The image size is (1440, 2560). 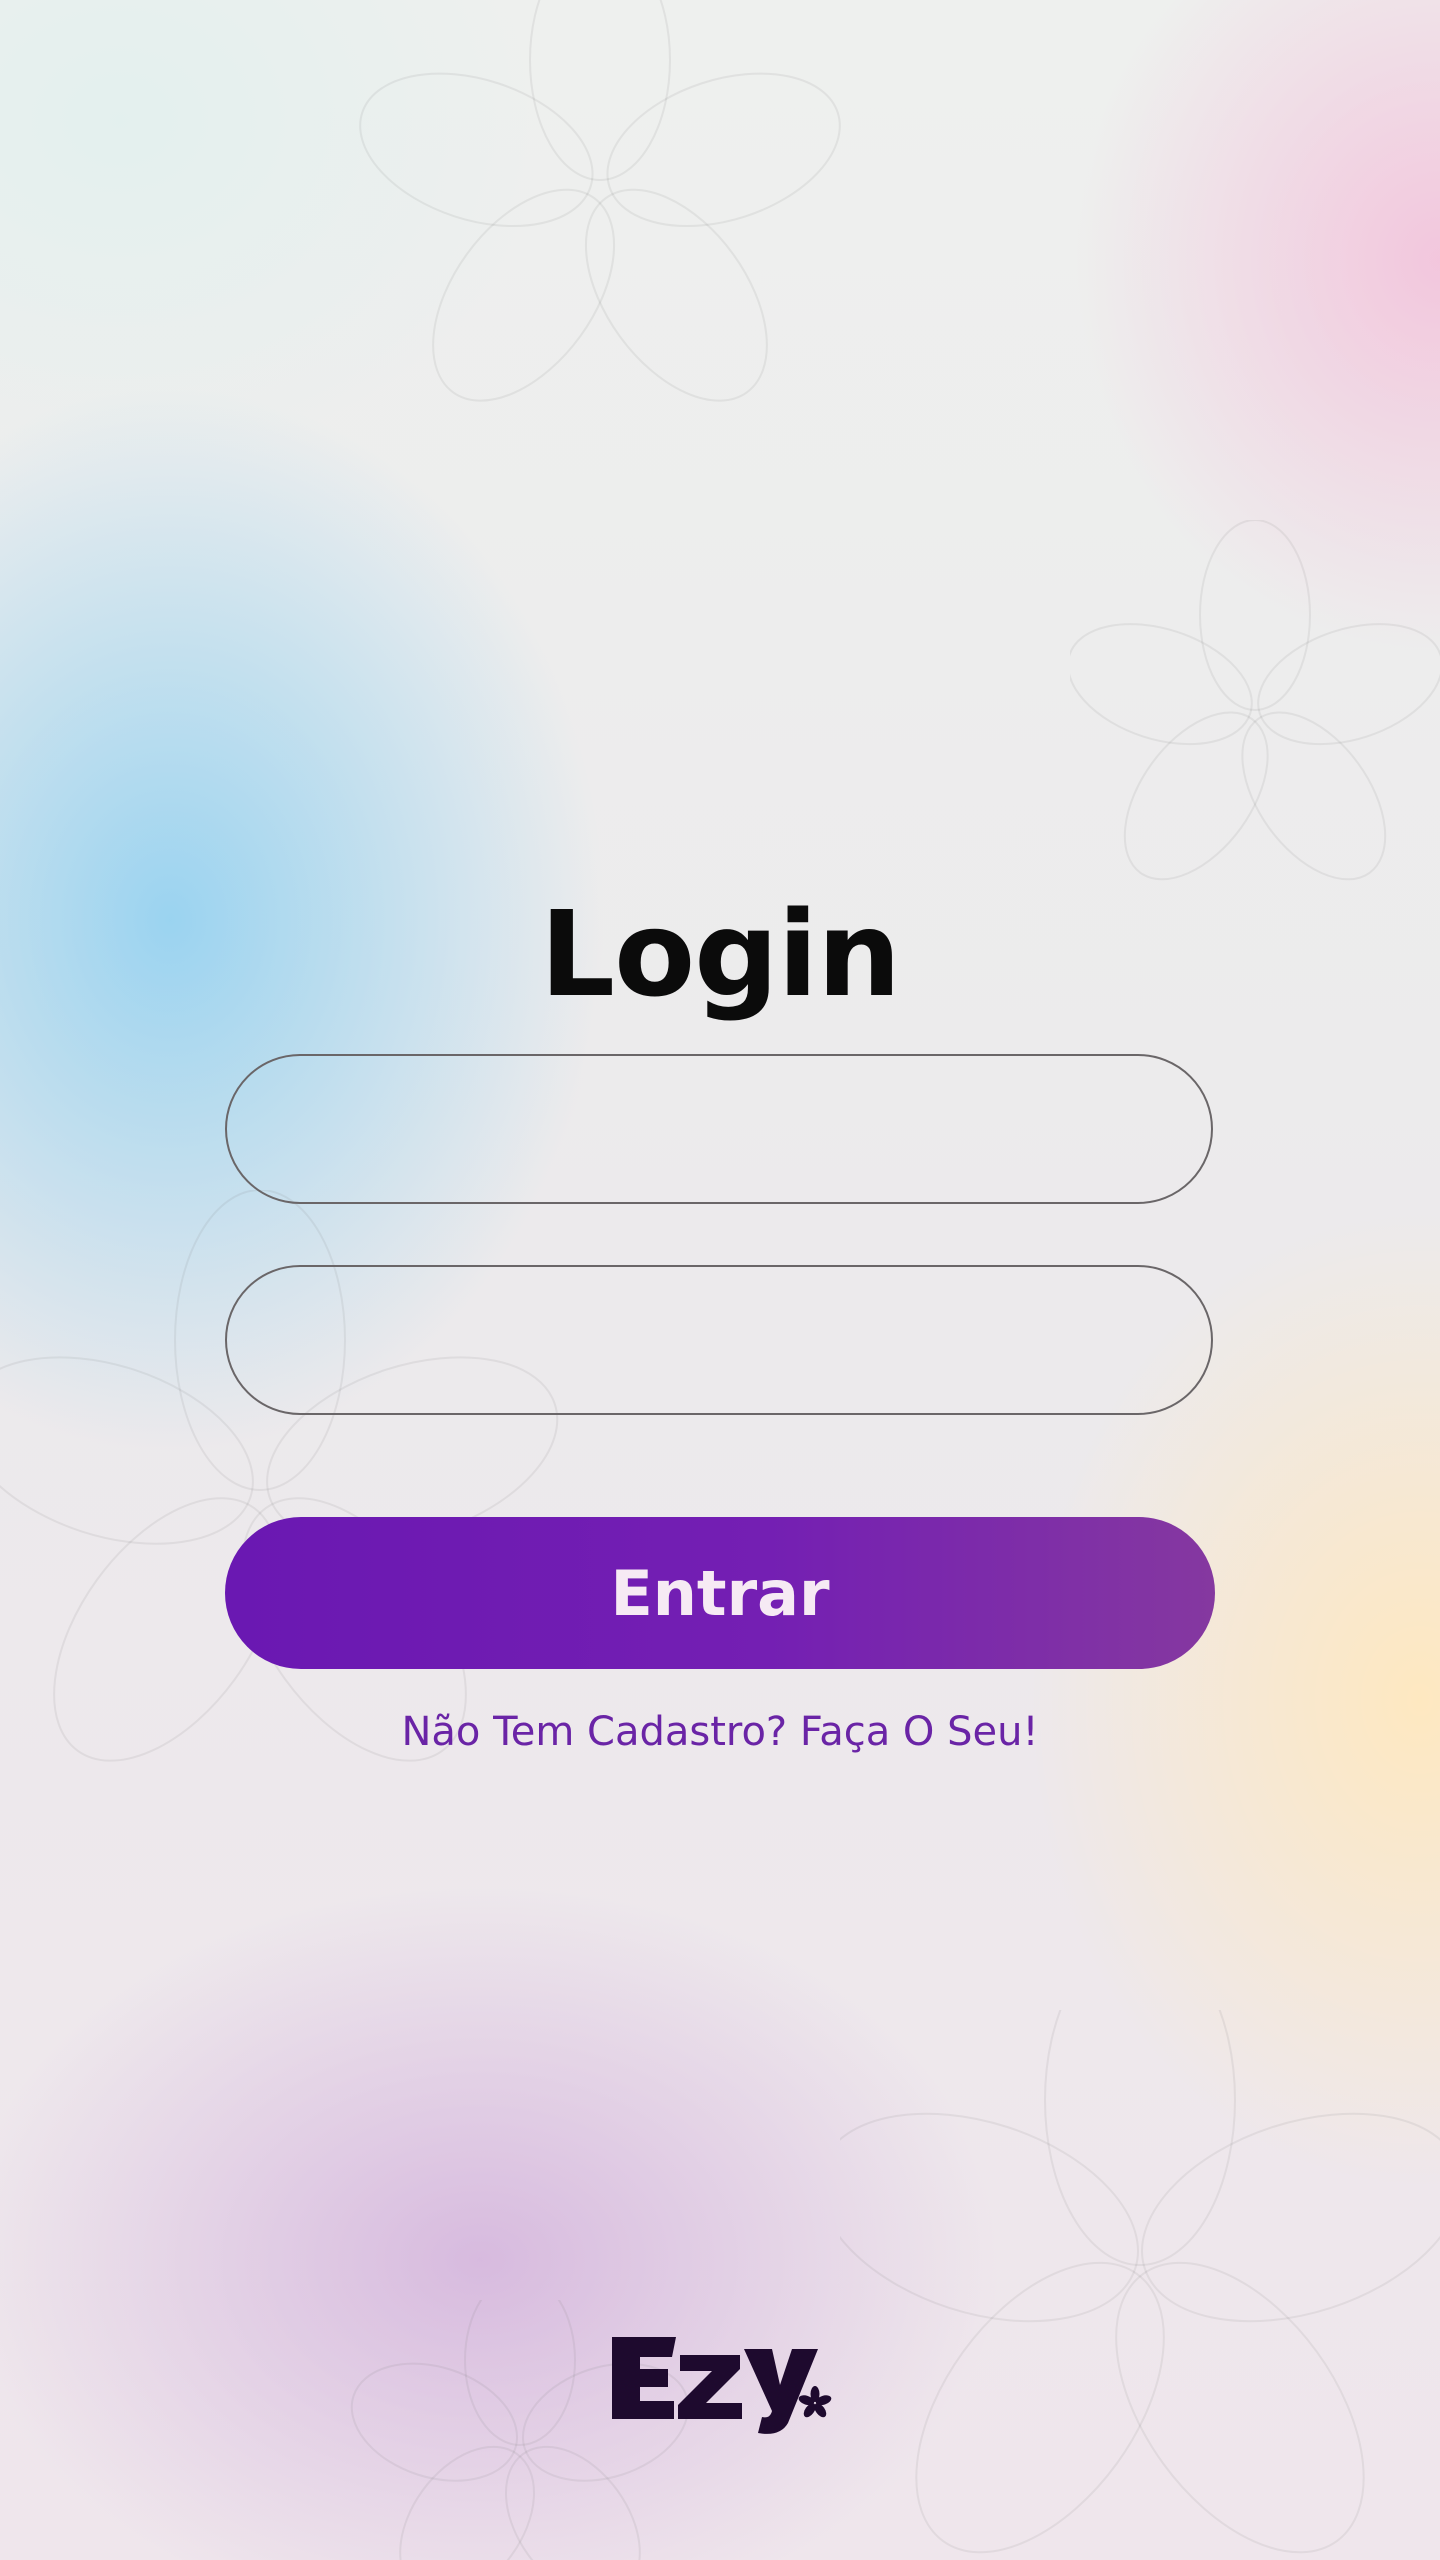 I want to click on page-title: Login, so click(x=720, y=954).